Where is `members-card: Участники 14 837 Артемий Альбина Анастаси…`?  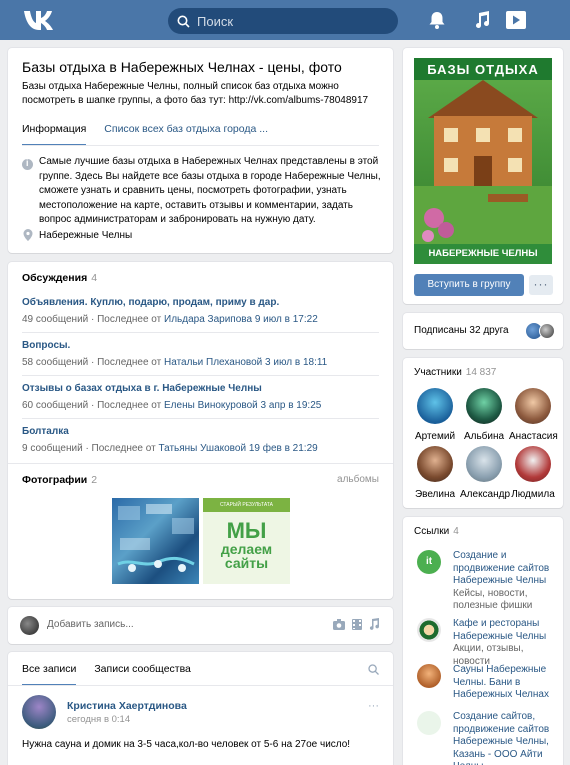 members-card: Участники 14 837 Артемий Альбина Анастаси… is located at coordinates (483, 433).